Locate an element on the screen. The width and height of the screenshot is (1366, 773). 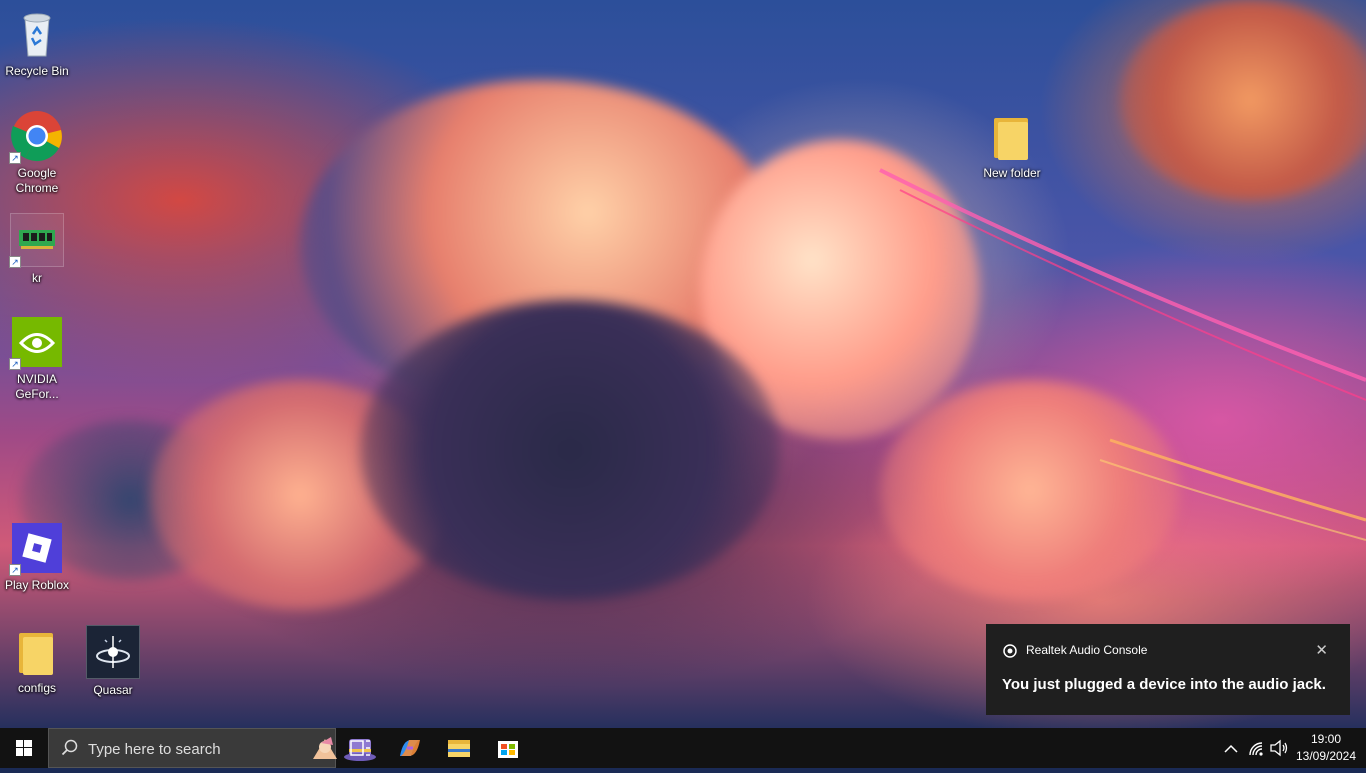
notification-close-button: ✕ is located at coordinates (1321, 650).